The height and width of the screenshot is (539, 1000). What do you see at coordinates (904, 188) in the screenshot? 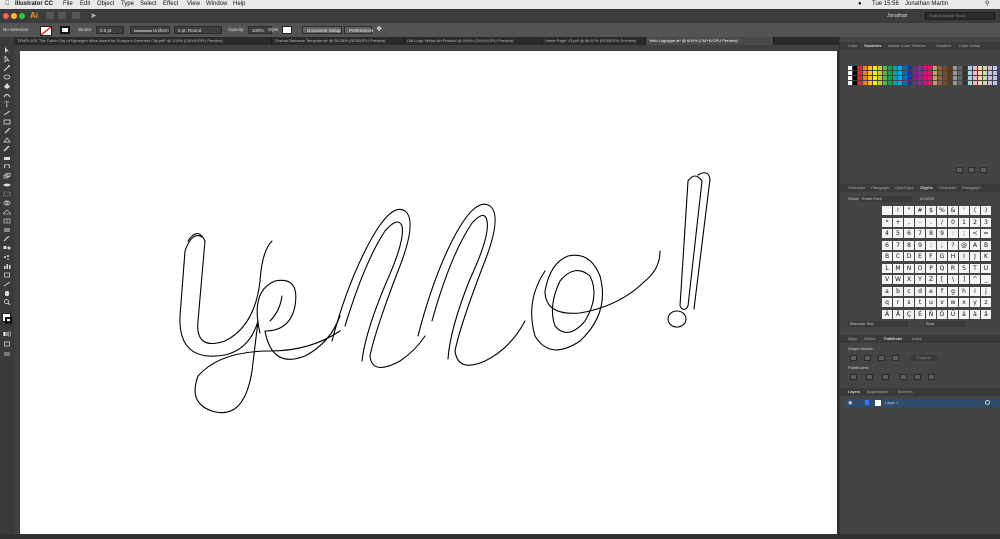
I see `tab-opentype: OpenType` at bounding box center [904, 188].